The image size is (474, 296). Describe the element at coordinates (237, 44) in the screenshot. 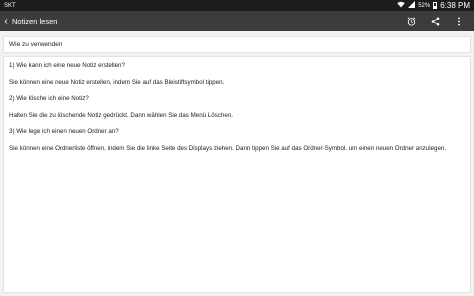

I see `note-title-field: Wie zu verwenden` at that location.